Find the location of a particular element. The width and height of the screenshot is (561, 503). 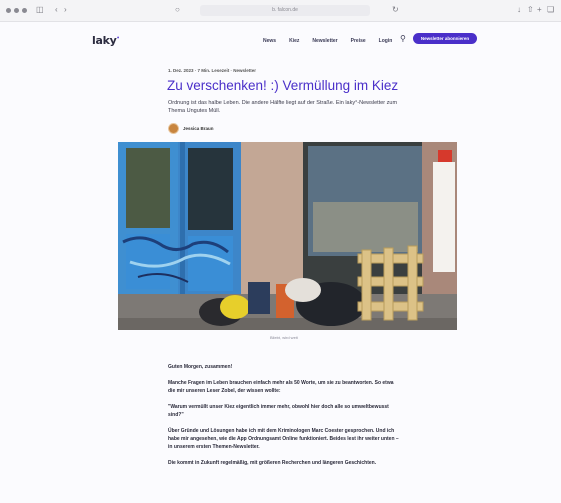

avatar is located at coordinates (173, 128).